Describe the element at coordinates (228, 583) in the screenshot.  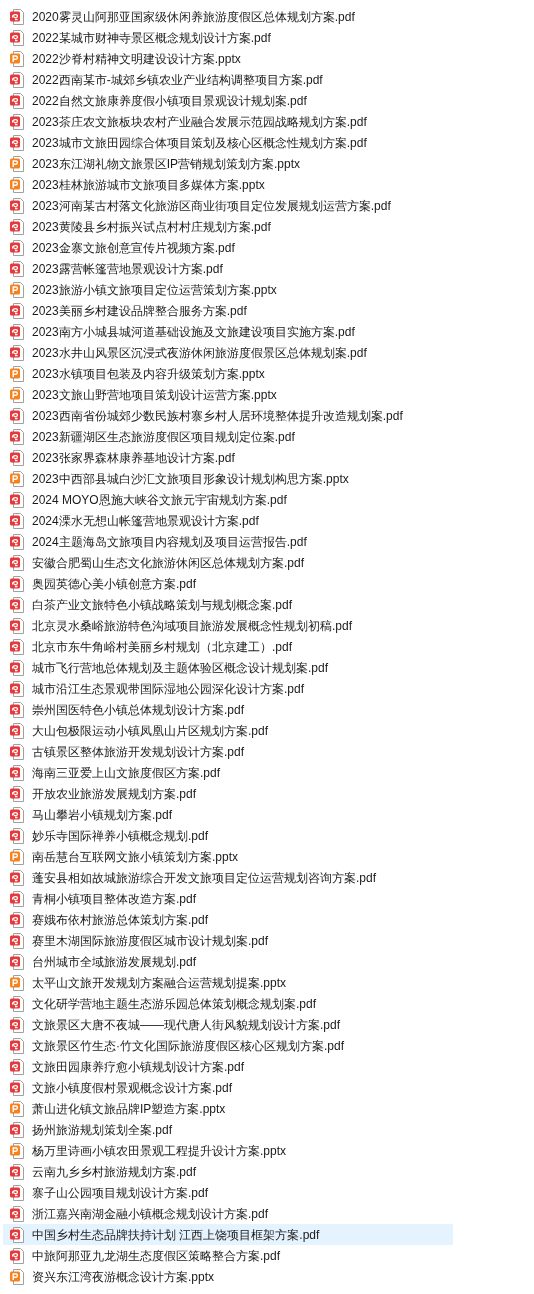
I see `file-row: 奥园英德心美小镇创意方案.pdf` at that location.